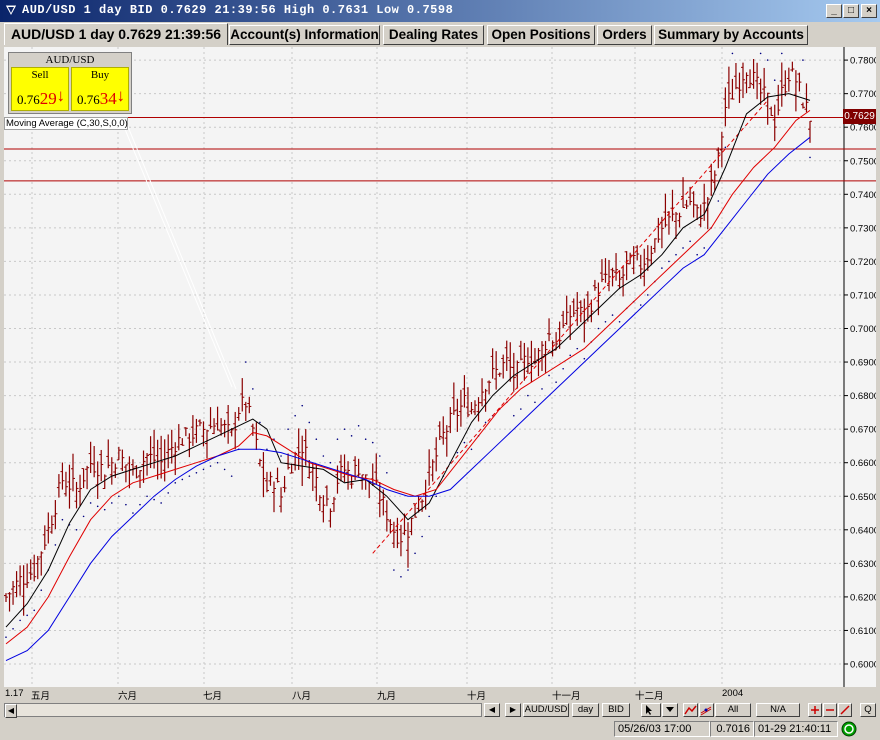  Describe the element at coordinates (477, 696) in the screenshot. I see `x-tick-label: 十月` at that location.